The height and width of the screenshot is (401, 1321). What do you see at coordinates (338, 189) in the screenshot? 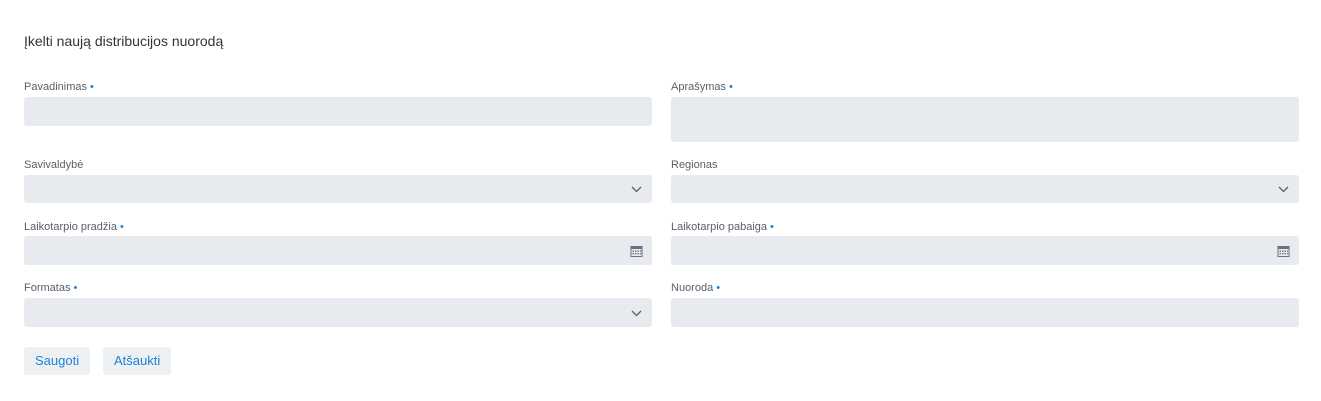
I see `municipality-select` at bounding box center [338, 189].